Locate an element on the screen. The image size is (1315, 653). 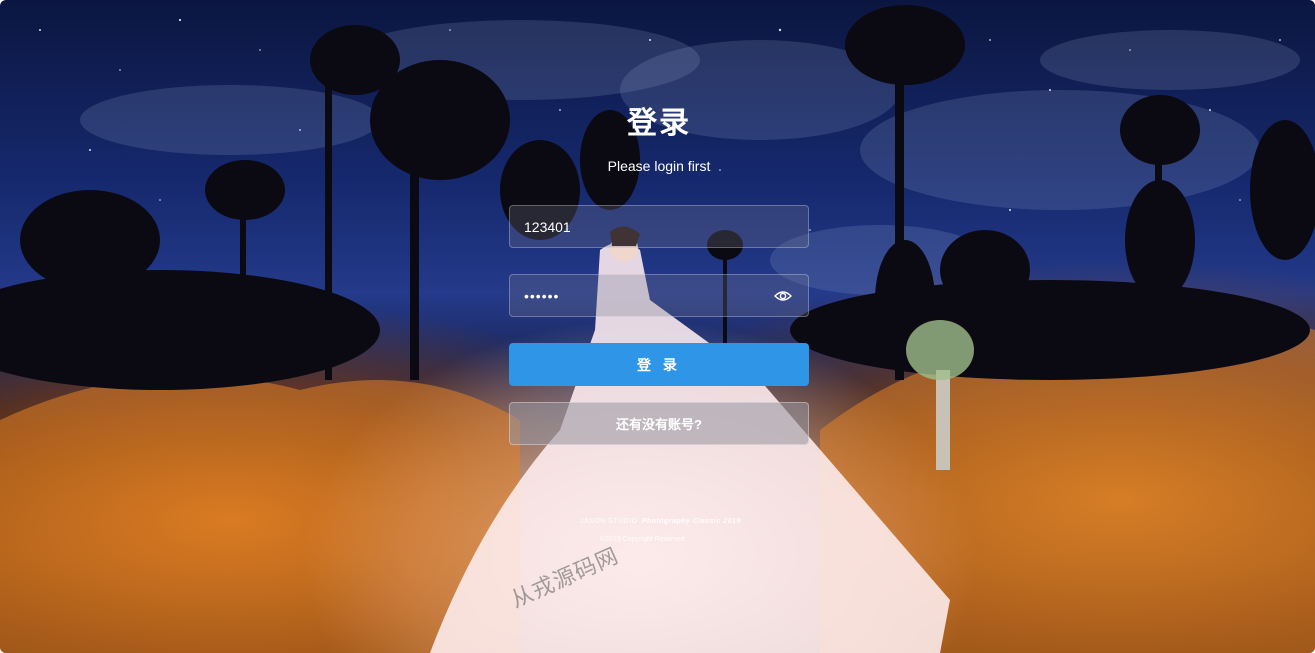
eye-icon is located at coordinates (783, 296).